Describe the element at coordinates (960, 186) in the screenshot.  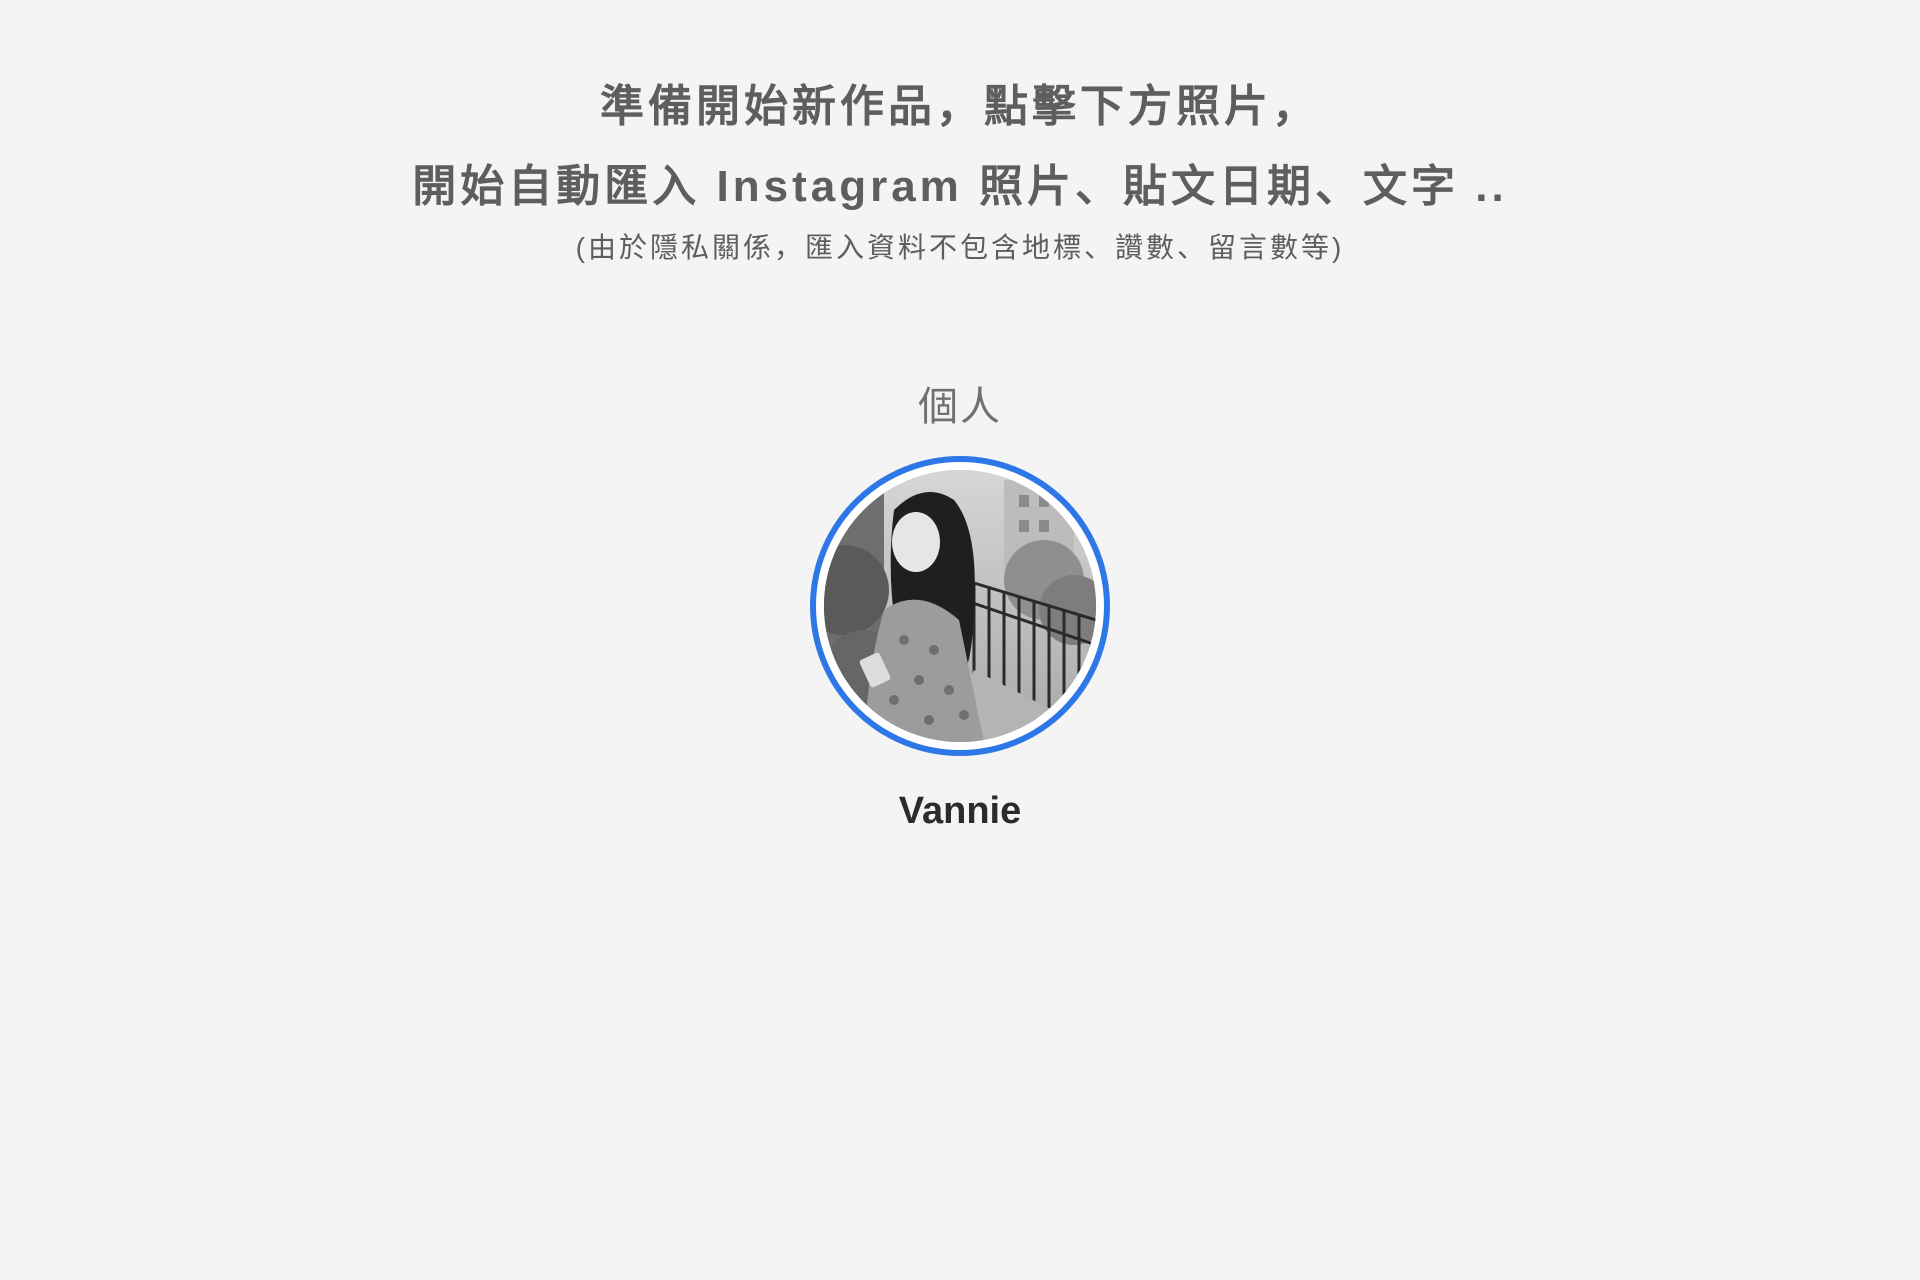
I see `instruction-line-2: 開始自動匯入 Instagram 照片、貼文日期、文字 ..` at that location.